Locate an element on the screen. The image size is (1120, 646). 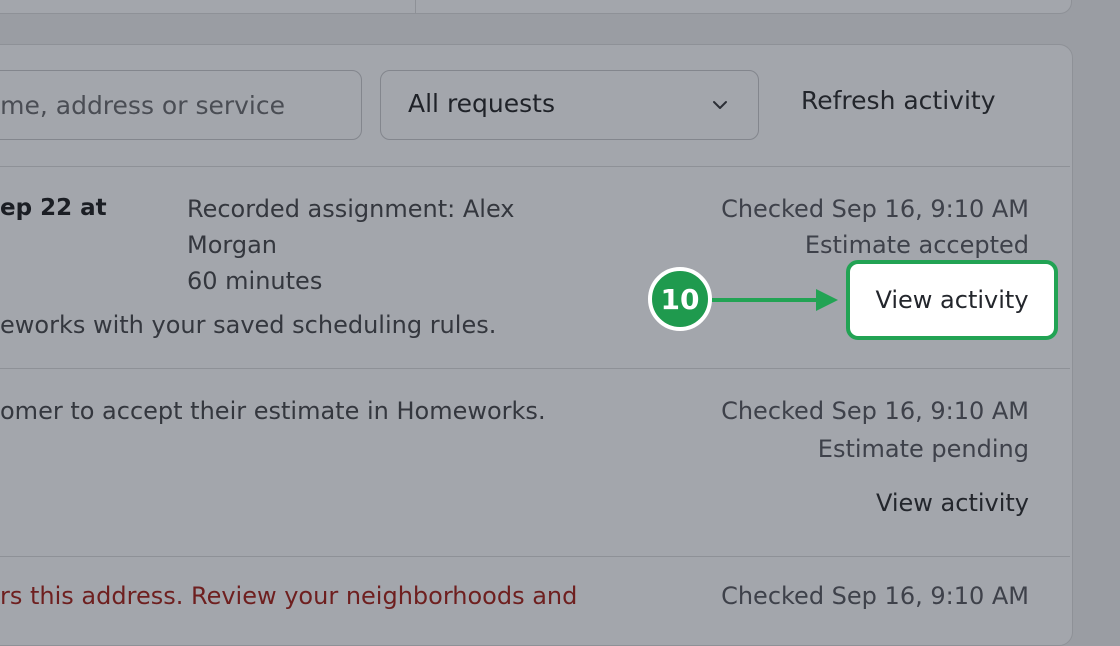
view-activity-link: View activity is located at coordinates (952, 503).